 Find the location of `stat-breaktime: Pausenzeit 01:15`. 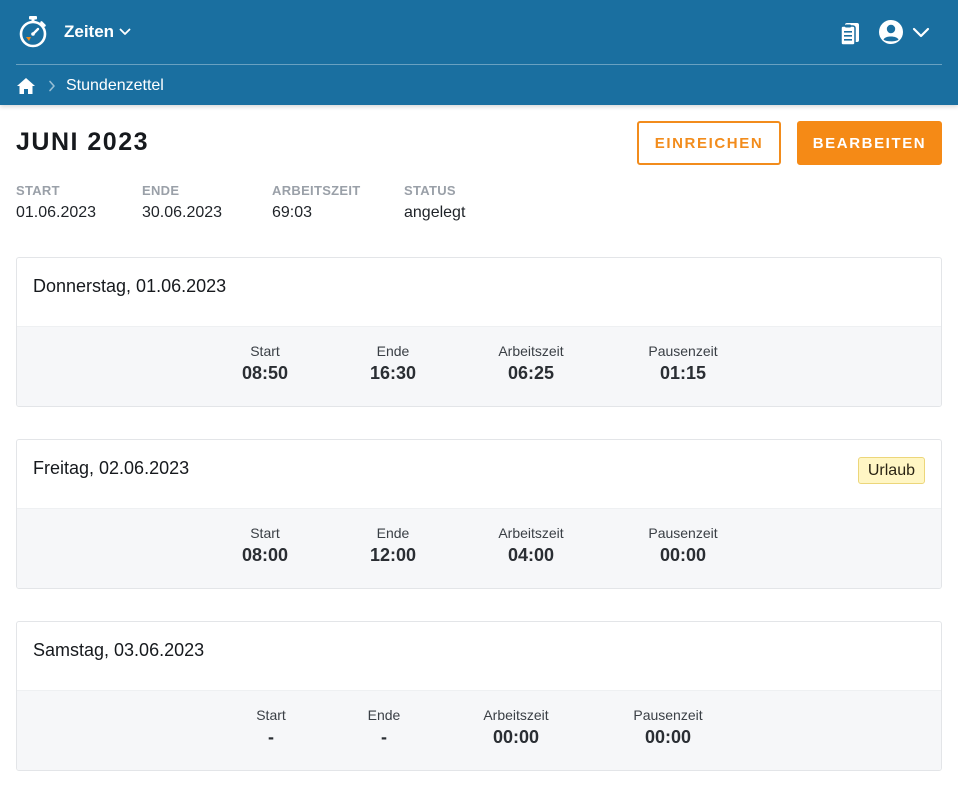

stat-breaktime: Pausenzeit 01:15 is located at coordinates (682, 363).